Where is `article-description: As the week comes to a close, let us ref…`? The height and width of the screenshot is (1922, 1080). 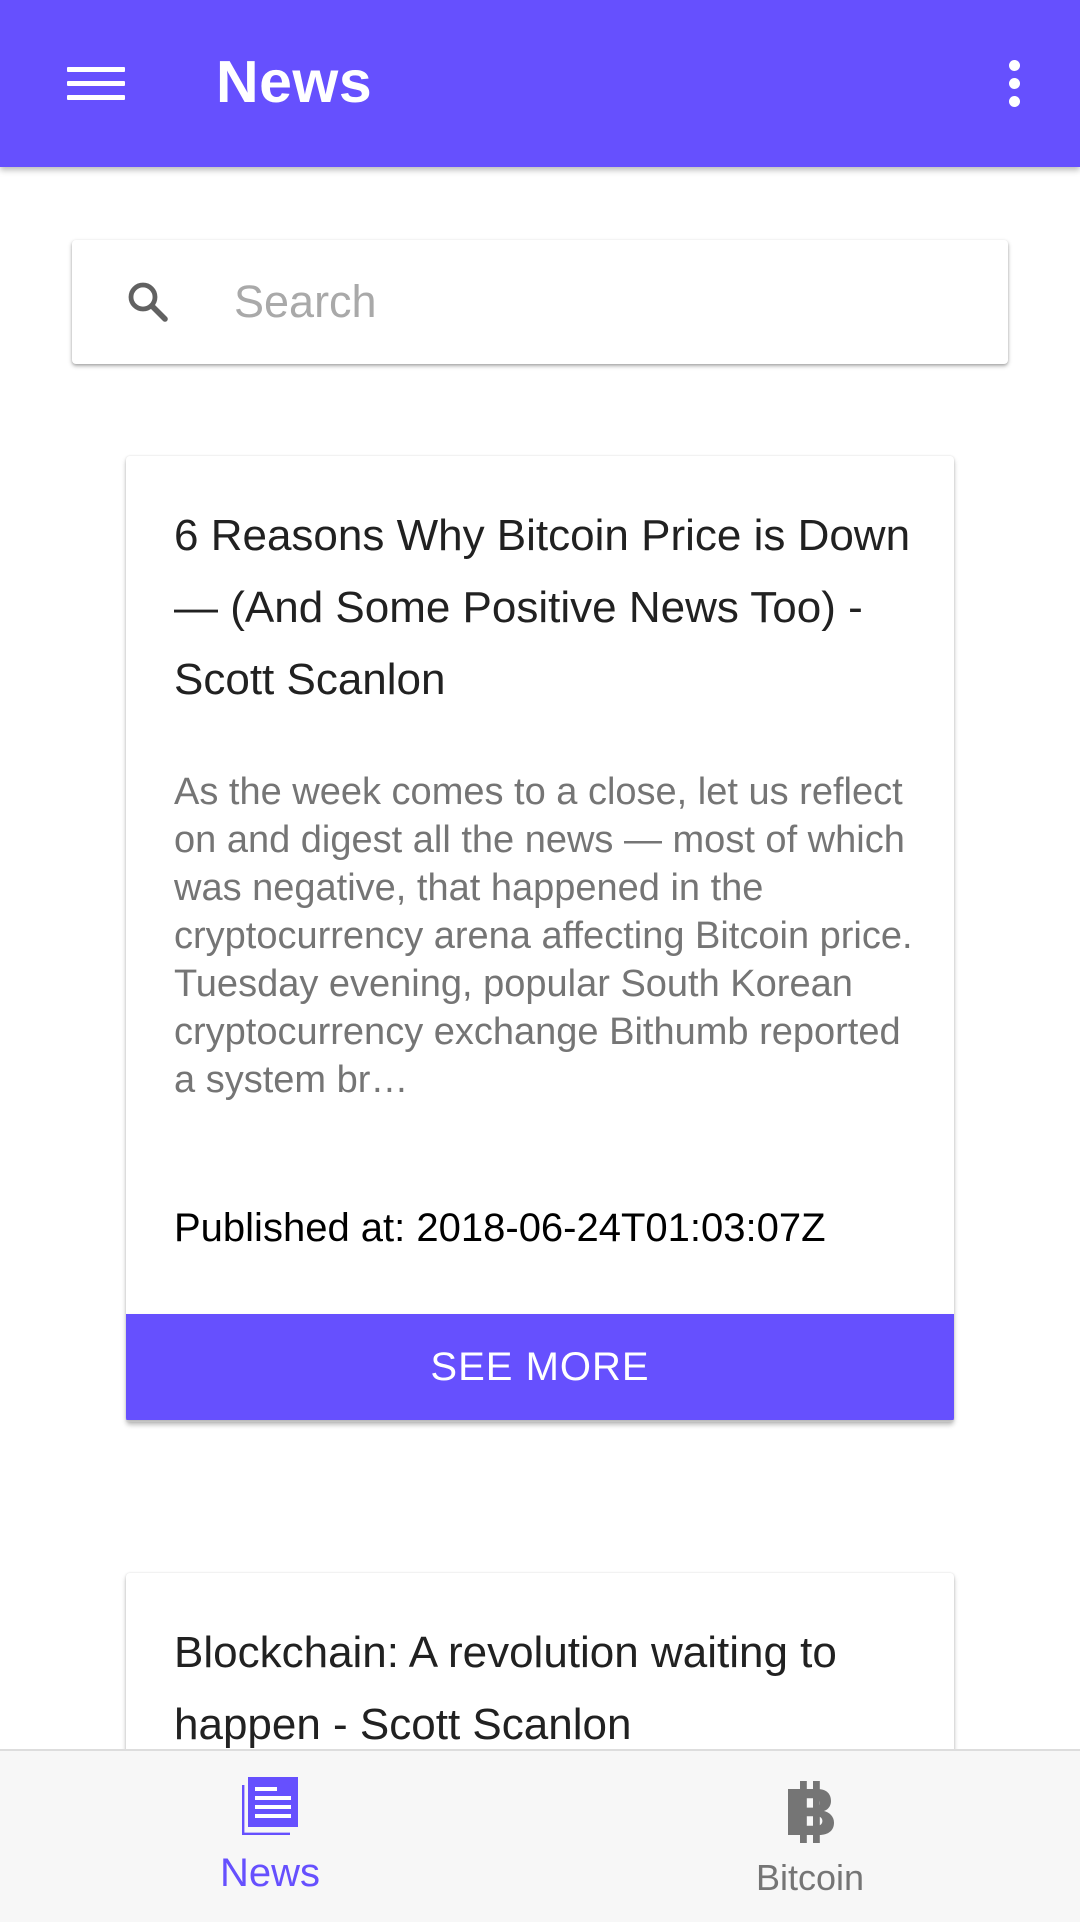
article-description: As the week comes to a close, let us ref… is located at coordinates (543, 936).